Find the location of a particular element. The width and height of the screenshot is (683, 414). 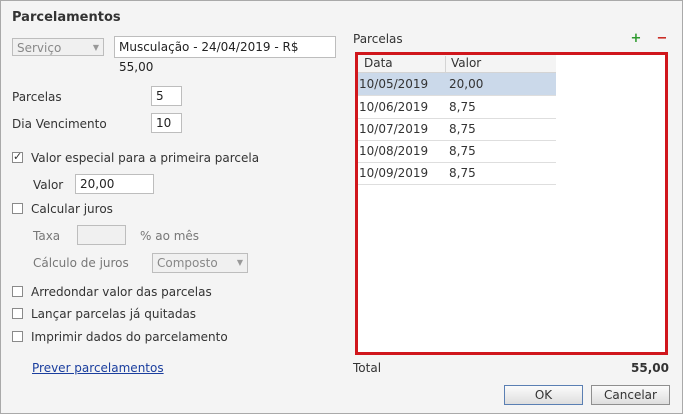

parcelas-label: Parcelas is located at coordinates (37, 97).